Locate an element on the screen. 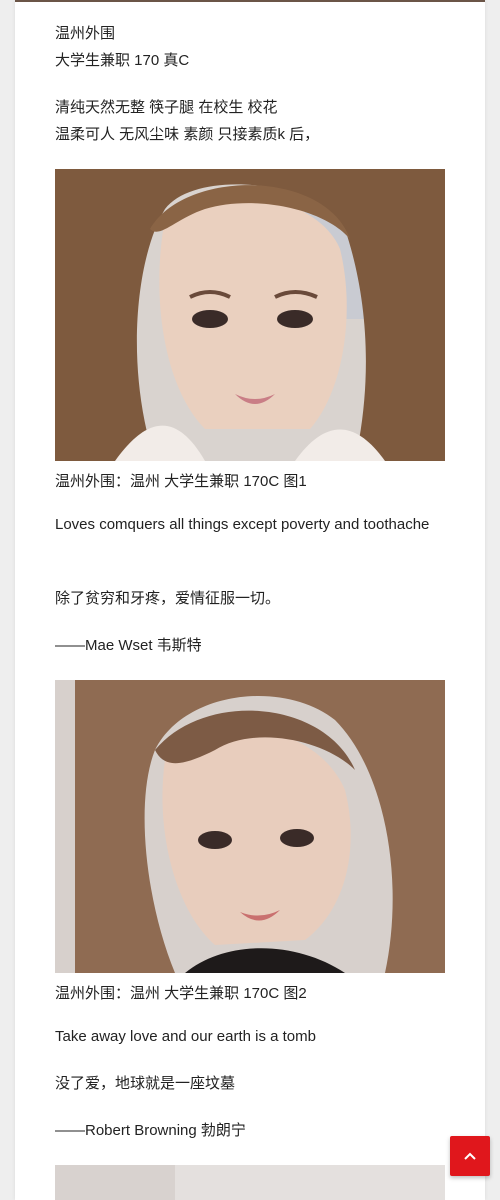 Image resolution: width=500 pixels, height=1200 pixels. intro-line-2: 大学生兼职 170 真C is located at coordinates (122, 60).